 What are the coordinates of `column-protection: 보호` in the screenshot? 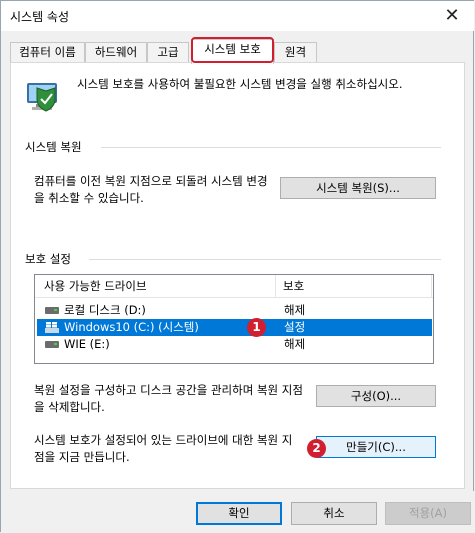 It's located at (293, 286).